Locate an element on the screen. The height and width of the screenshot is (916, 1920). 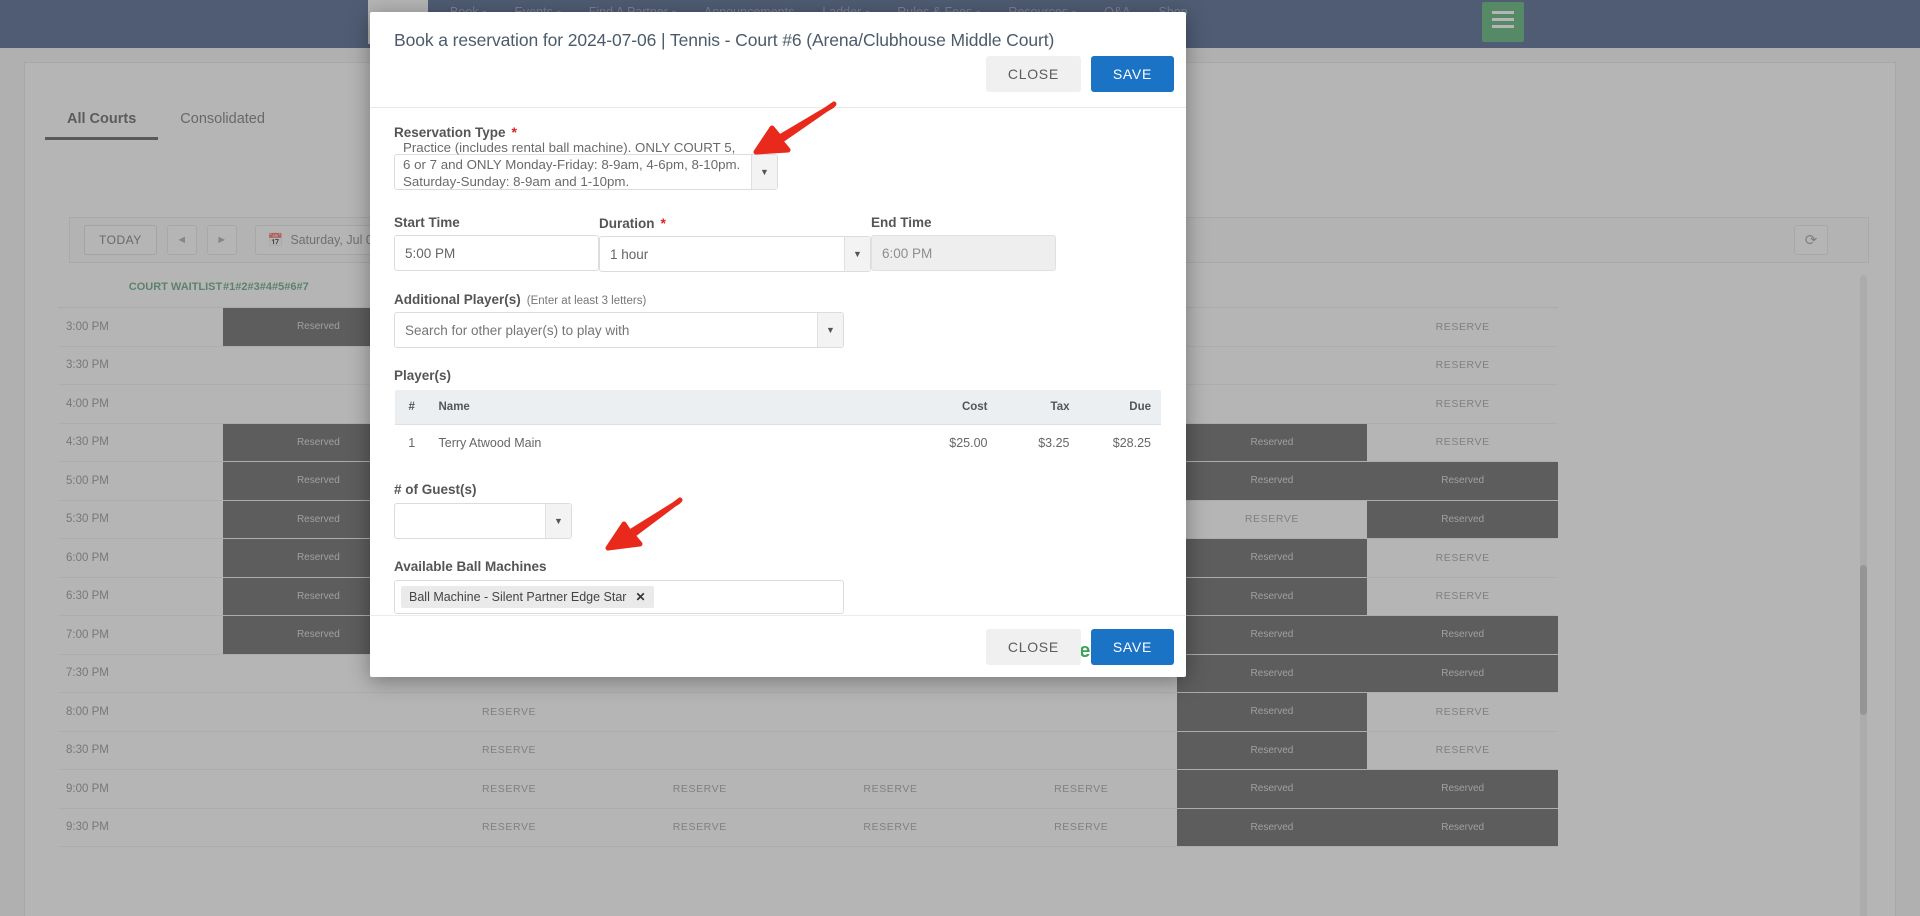
additional-players-hint: (Enter at least 3 letters) is located at coordinates (586, 301).